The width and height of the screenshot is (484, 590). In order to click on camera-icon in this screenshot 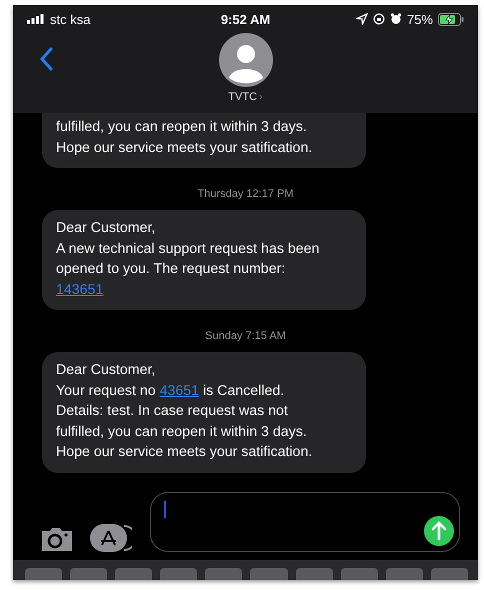, I will do `click(57, 539)`.